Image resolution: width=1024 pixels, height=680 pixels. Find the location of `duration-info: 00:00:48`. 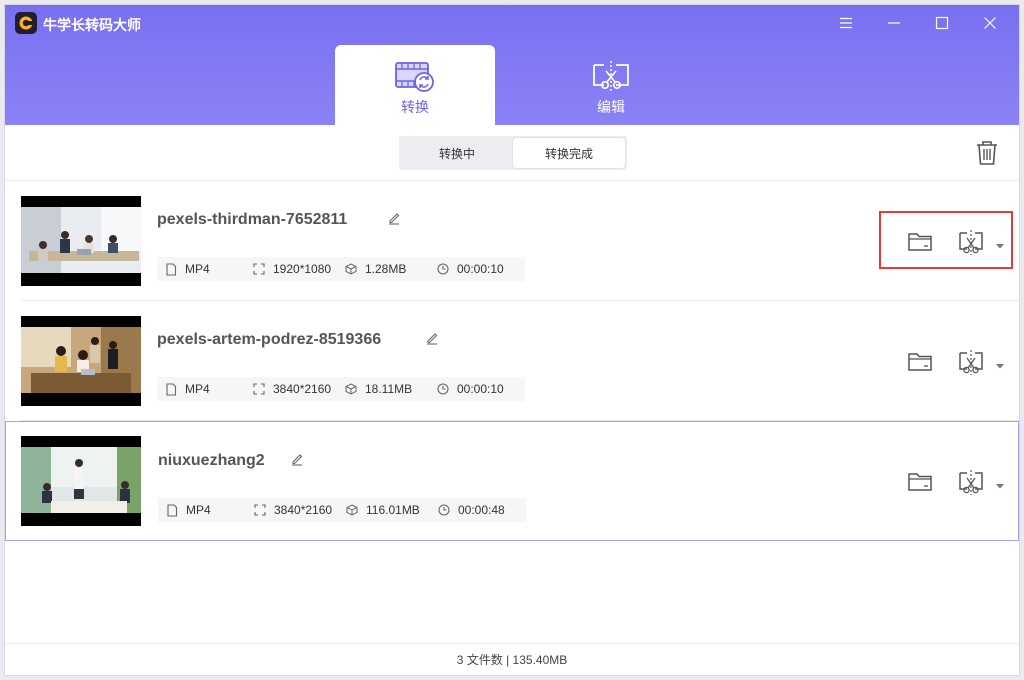

duration-info: 00:00:48 is located at coordinates (471, 510).